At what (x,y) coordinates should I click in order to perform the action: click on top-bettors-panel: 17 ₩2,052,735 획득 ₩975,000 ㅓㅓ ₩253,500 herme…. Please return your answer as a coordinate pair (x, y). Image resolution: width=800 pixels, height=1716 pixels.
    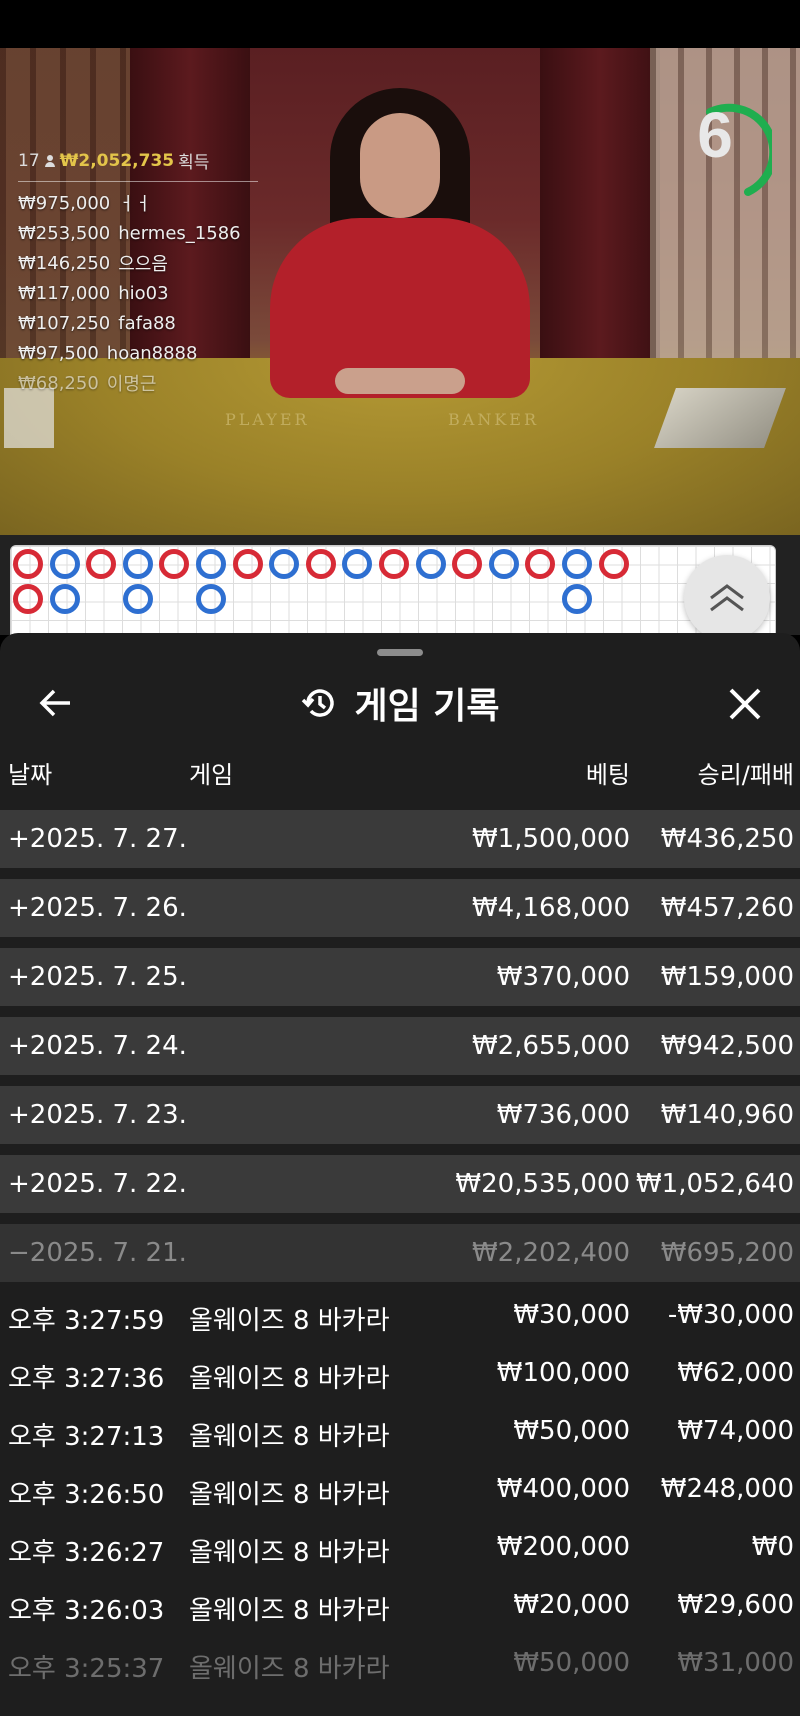
    Looking at the image, I should click on (138, 273).